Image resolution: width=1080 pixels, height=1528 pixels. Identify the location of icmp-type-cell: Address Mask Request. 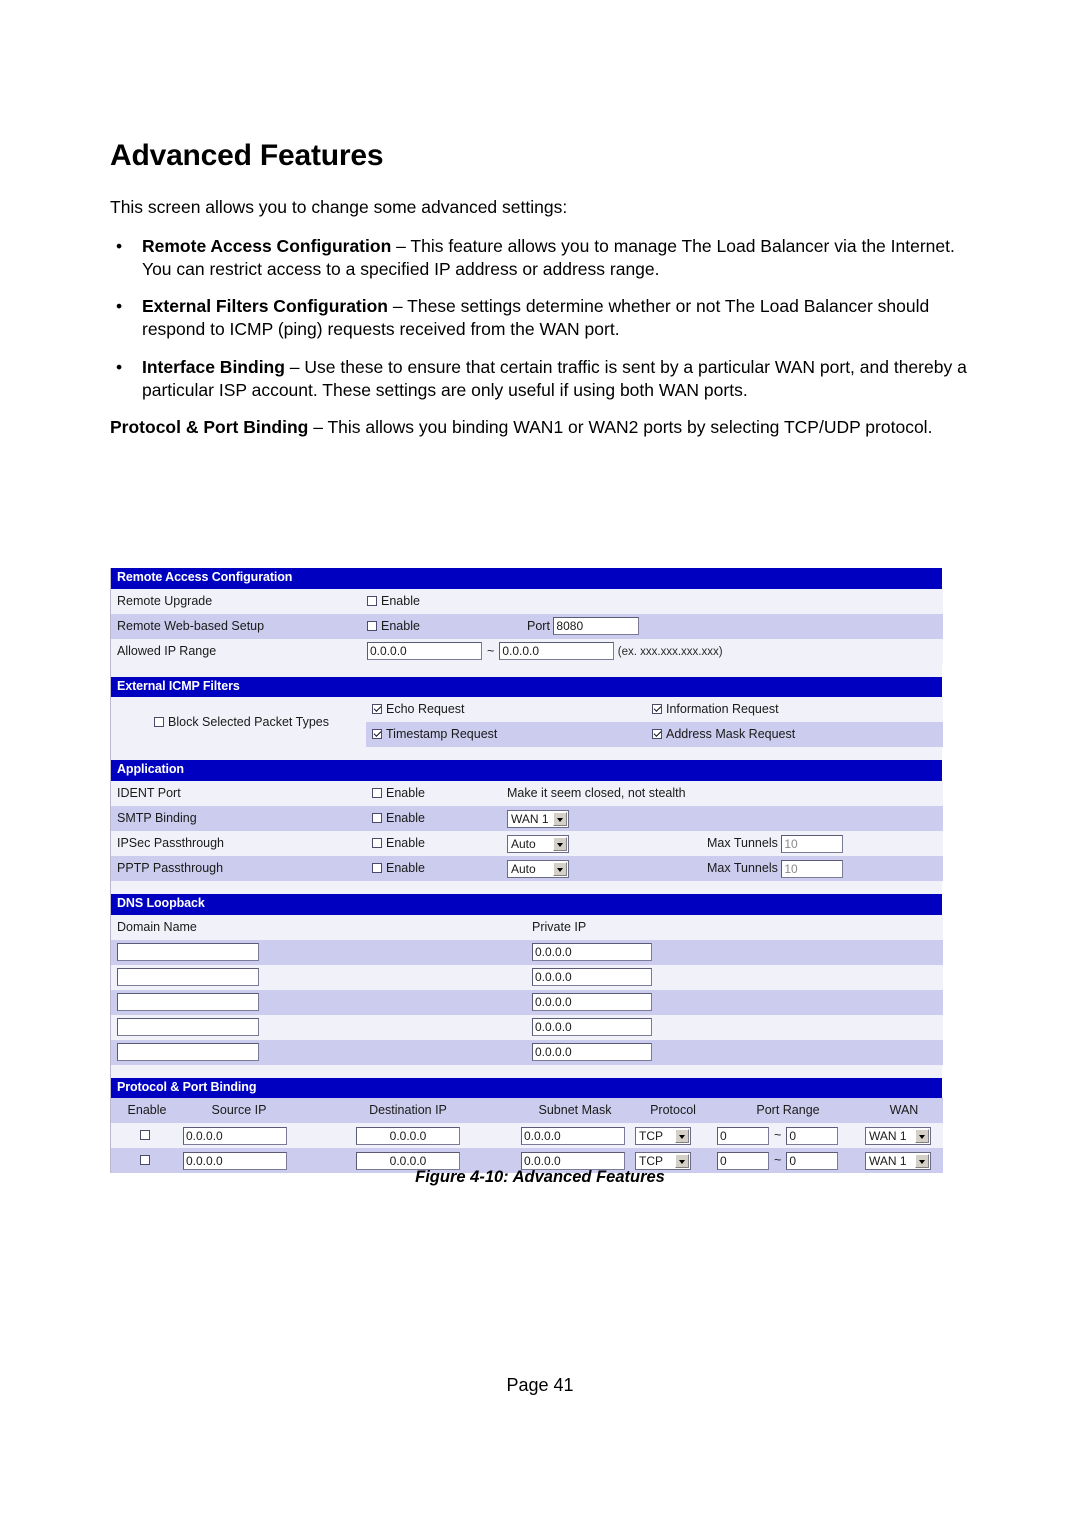
(794, 735).